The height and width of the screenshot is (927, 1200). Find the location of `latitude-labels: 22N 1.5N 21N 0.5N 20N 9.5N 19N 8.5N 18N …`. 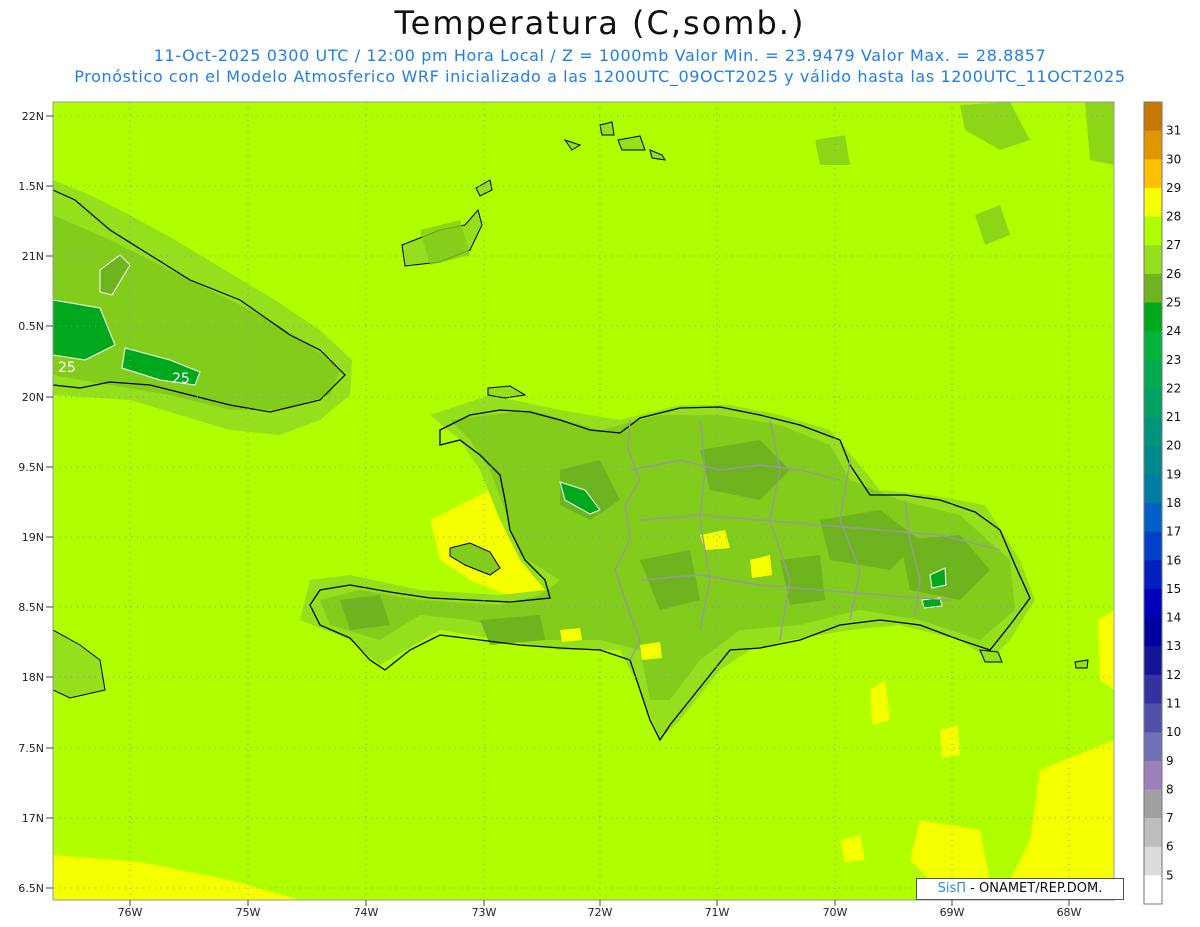

latitude-labels: 22N 1.5N 21N 0.5N 20N 9.5N 19N 8.5N 18N … is located at coordinates (31, 502).